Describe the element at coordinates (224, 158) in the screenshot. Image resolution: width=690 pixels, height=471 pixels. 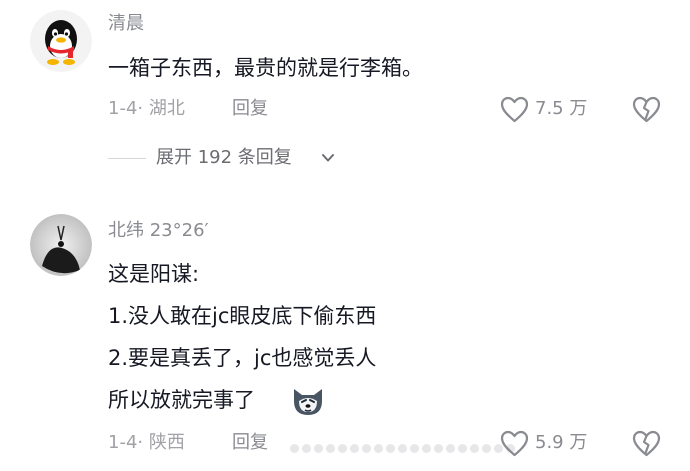
I see `expand-replies-button: 展开 192 条回复` at that location.